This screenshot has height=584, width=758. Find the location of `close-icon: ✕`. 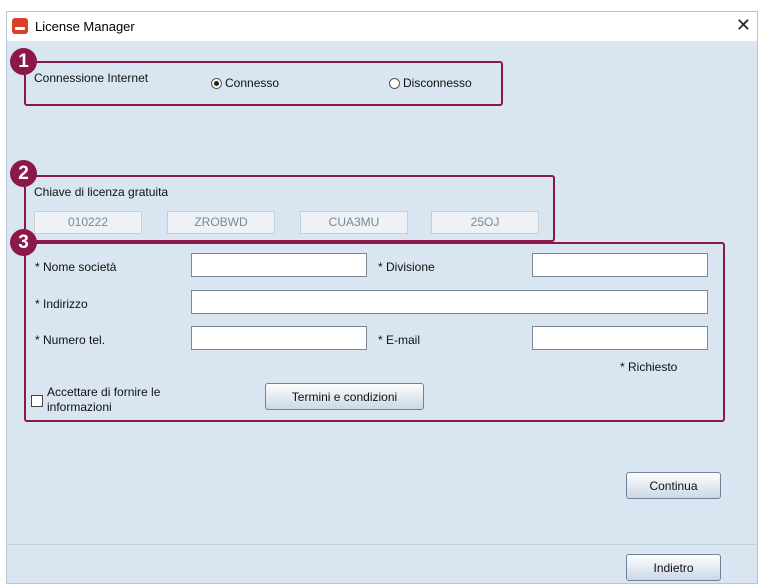

close-icon: ✕ is located at coordinates (743, 25).